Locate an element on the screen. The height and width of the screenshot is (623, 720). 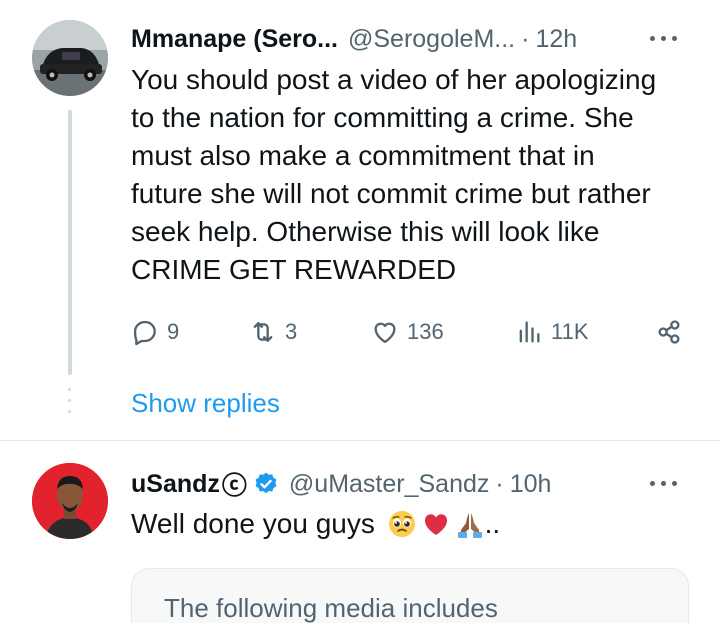
sensitive-media-card: The following media includes is located at coordinates (410, 595).